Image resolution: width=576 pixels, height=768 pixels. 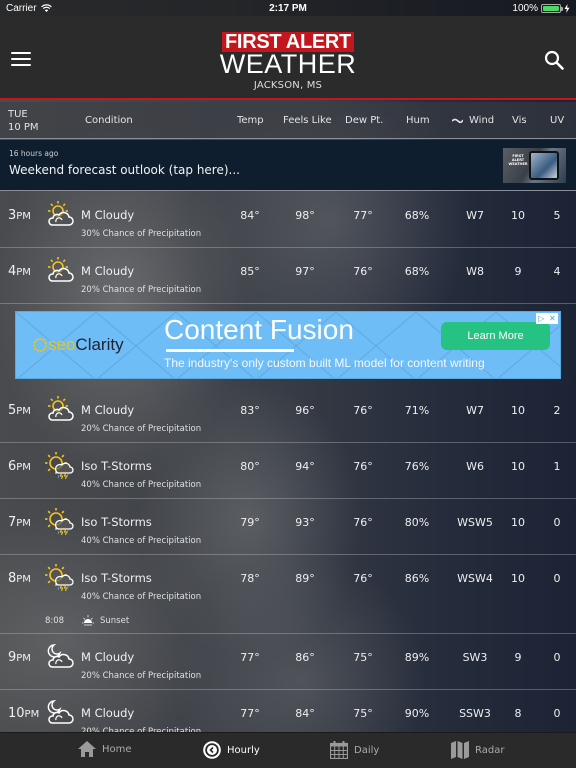 I want to click on tab-hourly: Hourly, so click(x=231, y=750).